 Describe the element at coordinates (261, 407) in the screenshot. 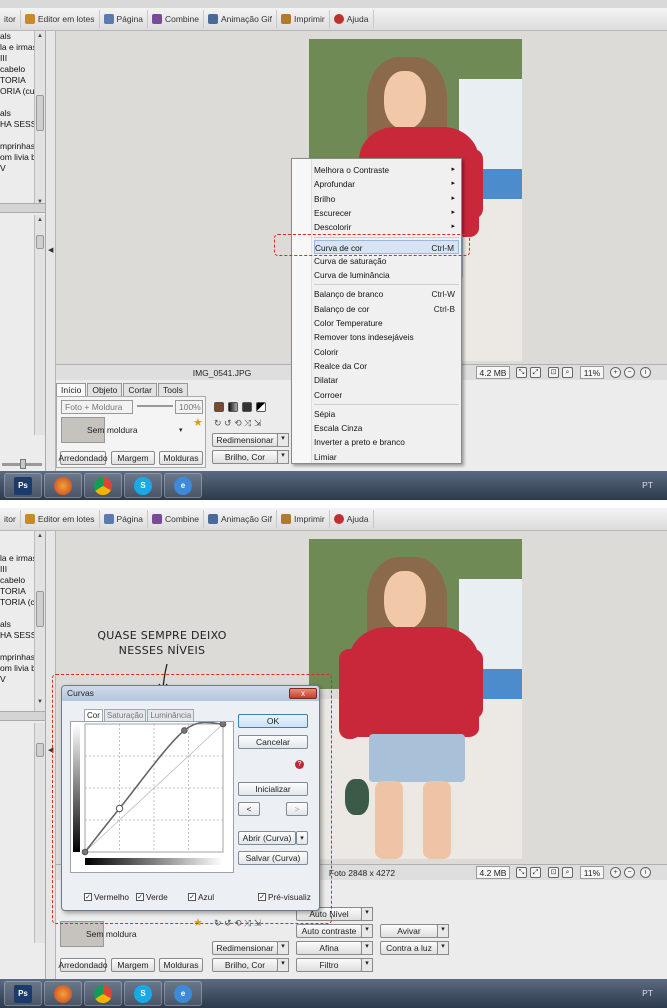

I see `tone-contrast-icon` at that location.